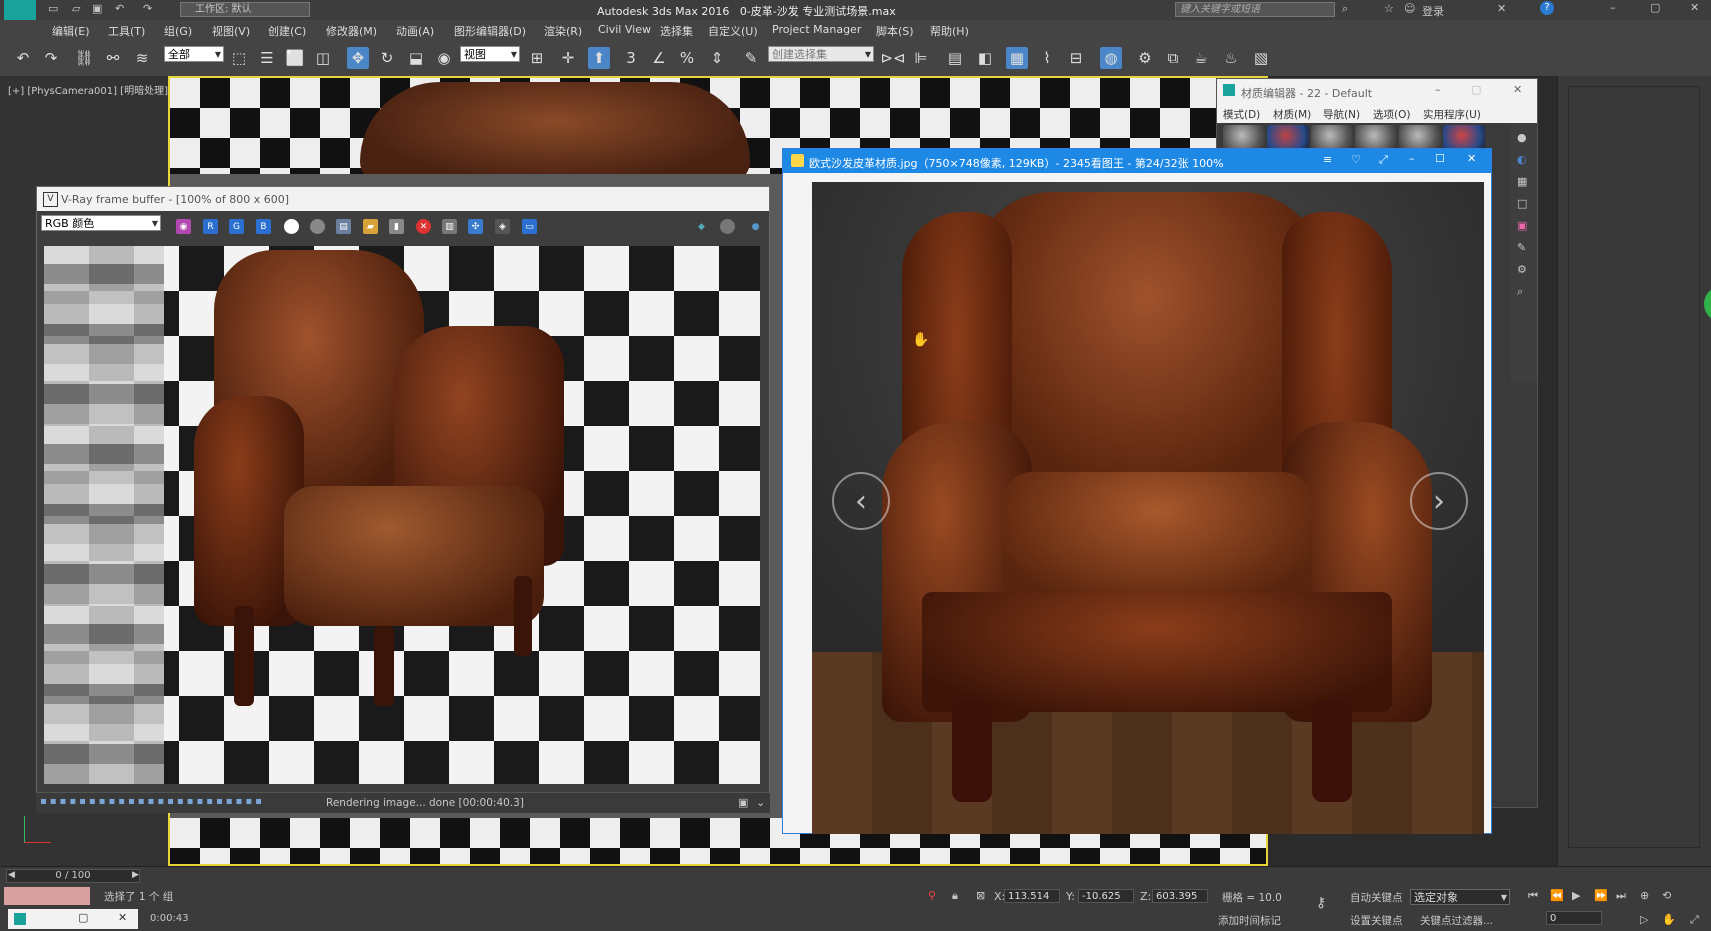  Describe the element at coordinates (624, 29) in the screenshot. I see `menu-civil-view: Civil View` at that location.